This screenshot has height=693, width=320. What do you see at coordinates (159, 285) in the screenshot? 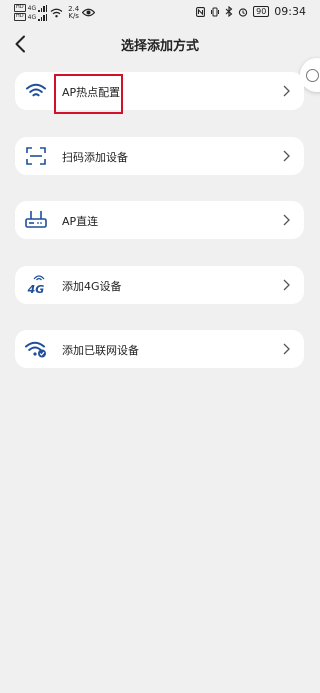
I see `method-add-4g: 4G 添加4G设备` at bounding box center [159, 285].